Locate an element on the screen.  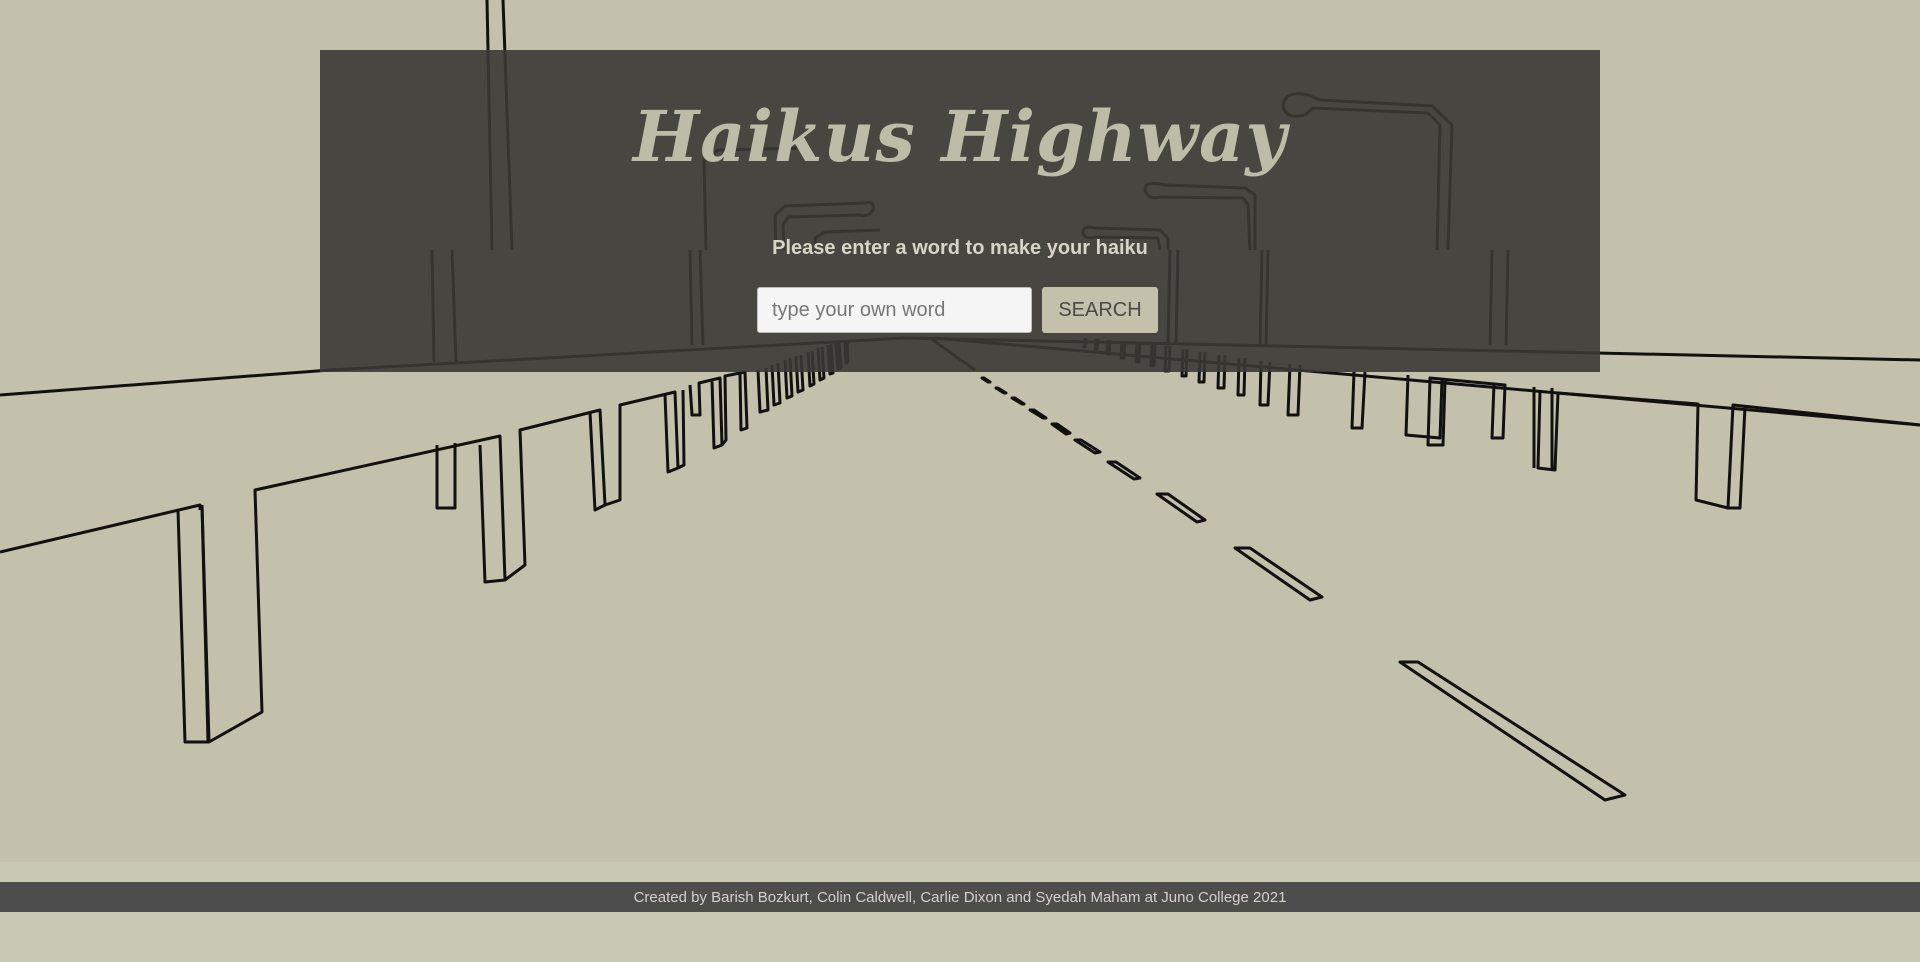
search-prompt-text: Please enter a word to make your haiku is located at coordinates (960, 248).